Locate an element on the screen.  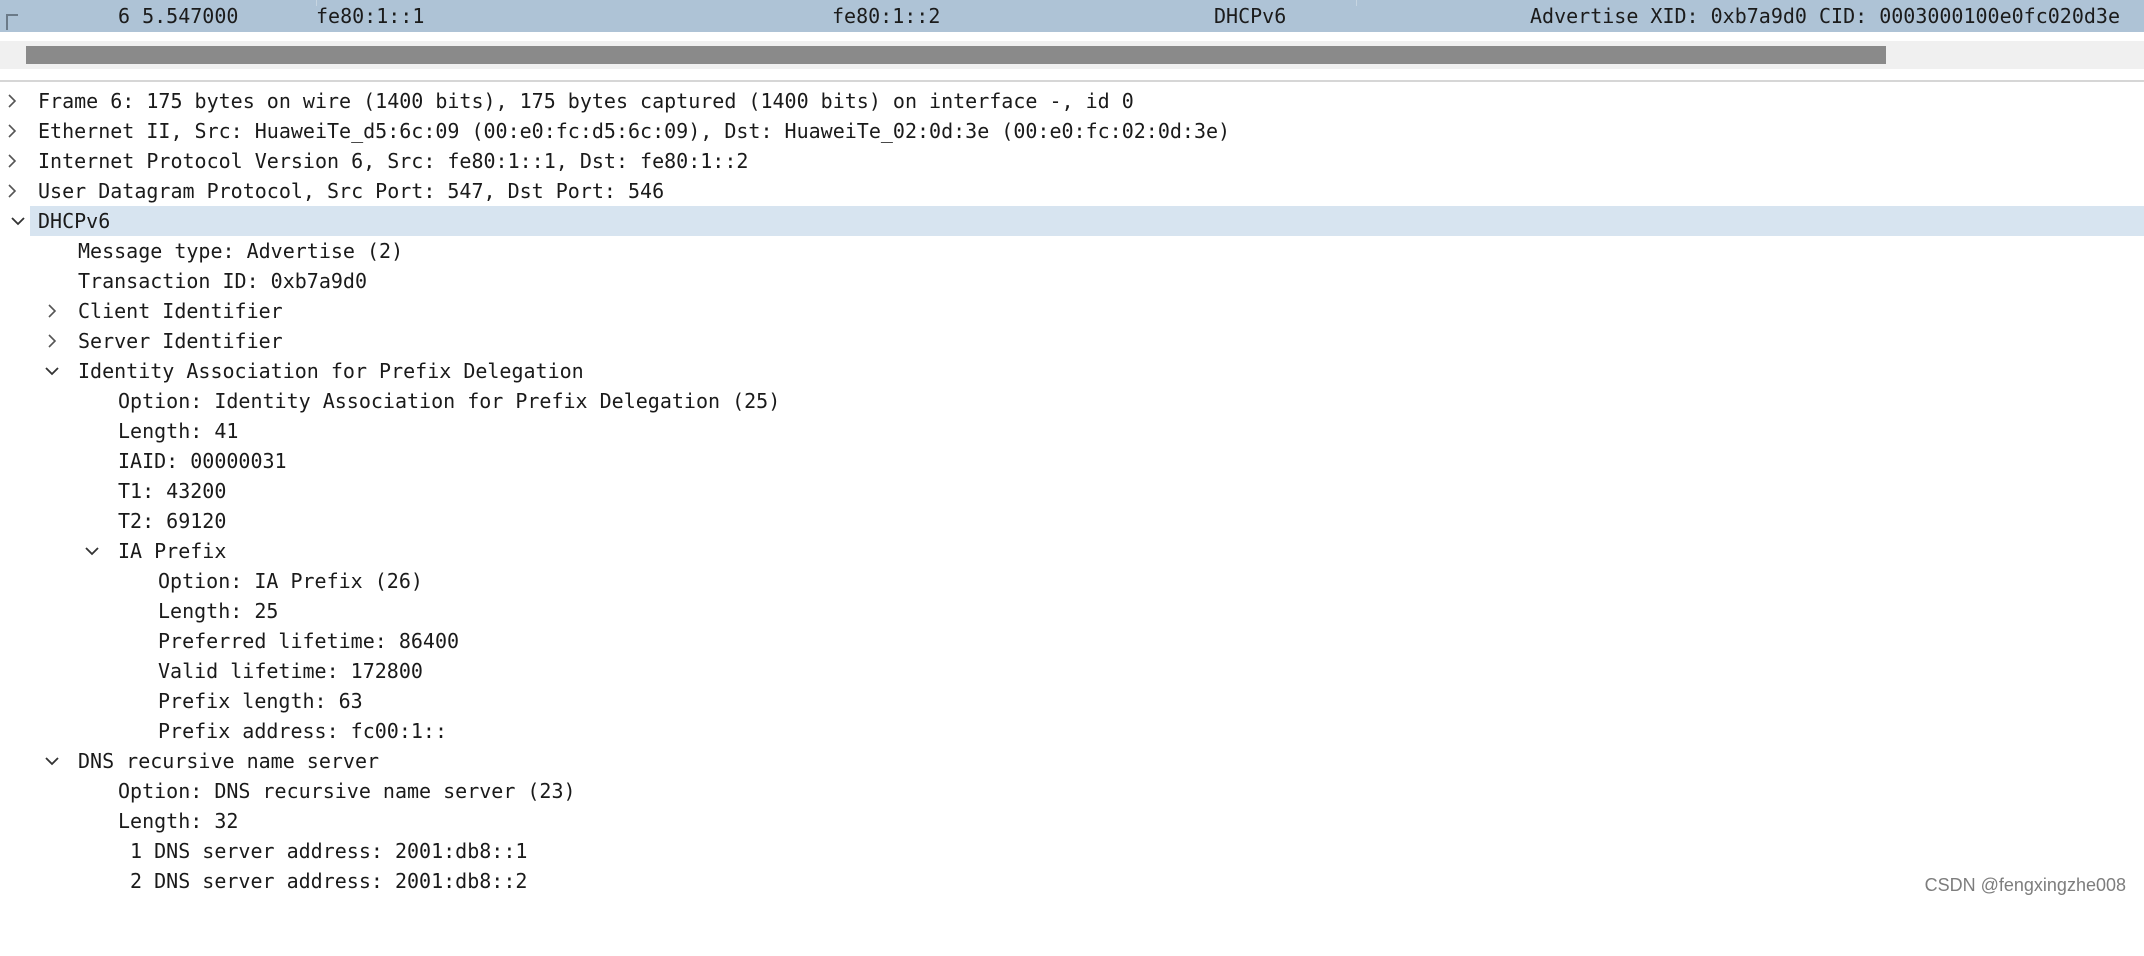
tree-item-dns-recursive-name-server: DNS recursive name server is located at coordinates (1072, 761).